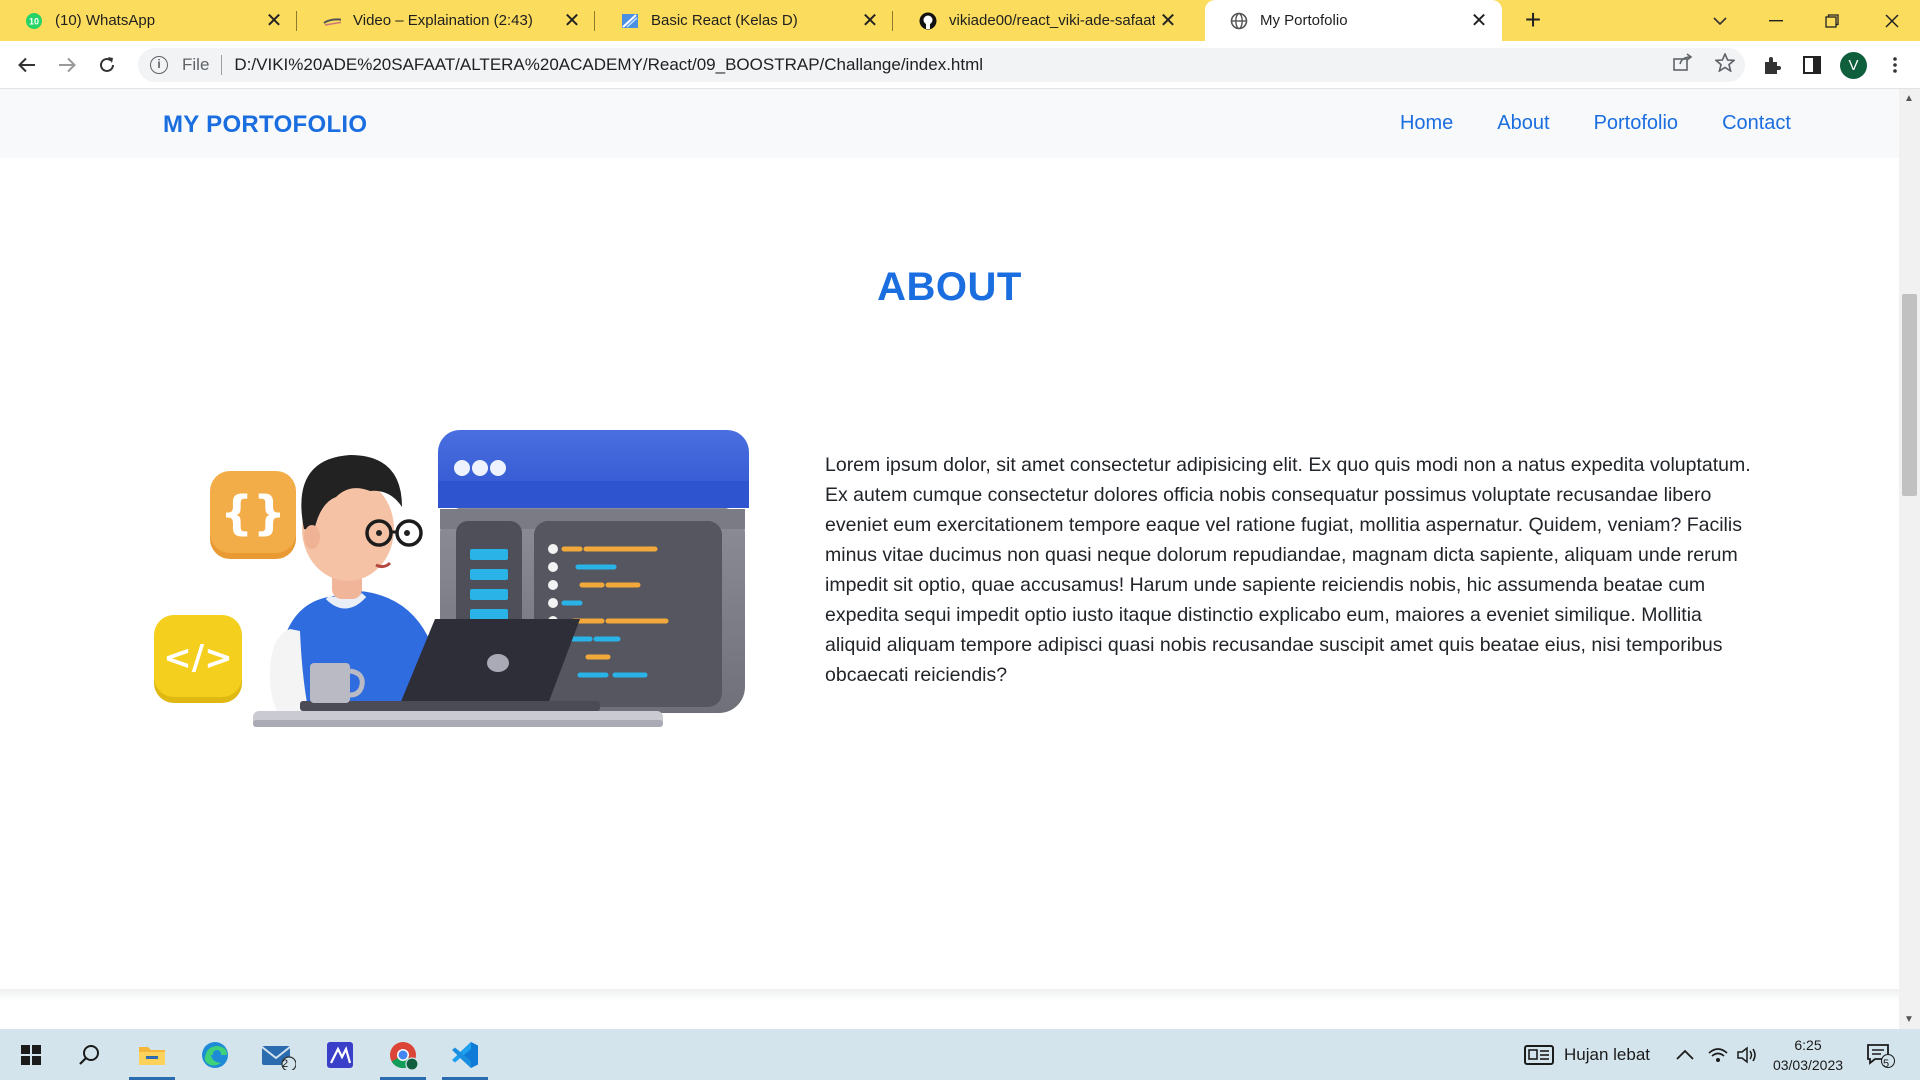 This screenshot has height=1080, width=1920. I want to click on show-hidden-icons-button, so click(1685, 1054).